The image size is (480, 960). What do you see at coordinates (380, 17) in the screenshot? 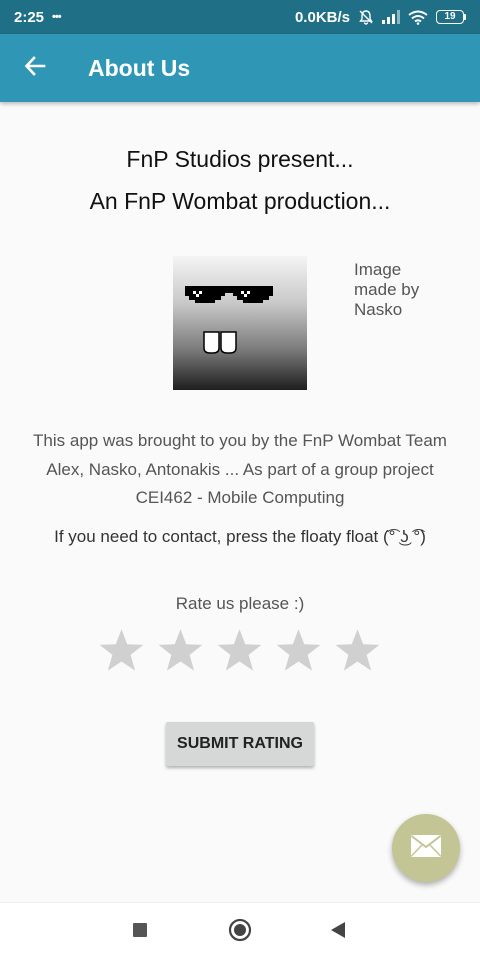
I see `status-right: 0.0KB/s 19` at bounding box center [380, 17].